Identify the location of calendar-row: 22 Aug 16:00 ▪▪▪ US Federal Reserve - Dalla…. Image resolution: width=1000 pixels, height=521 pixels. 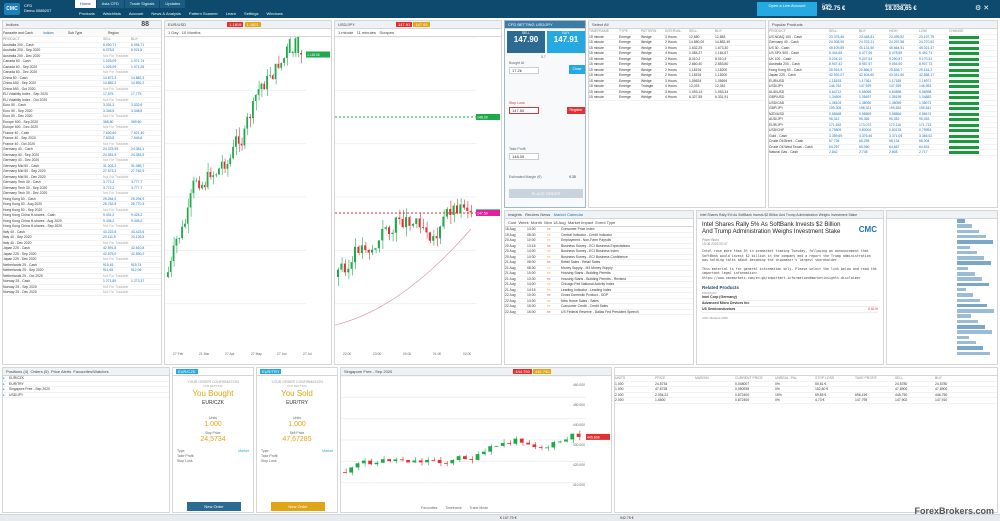
(599, 312).